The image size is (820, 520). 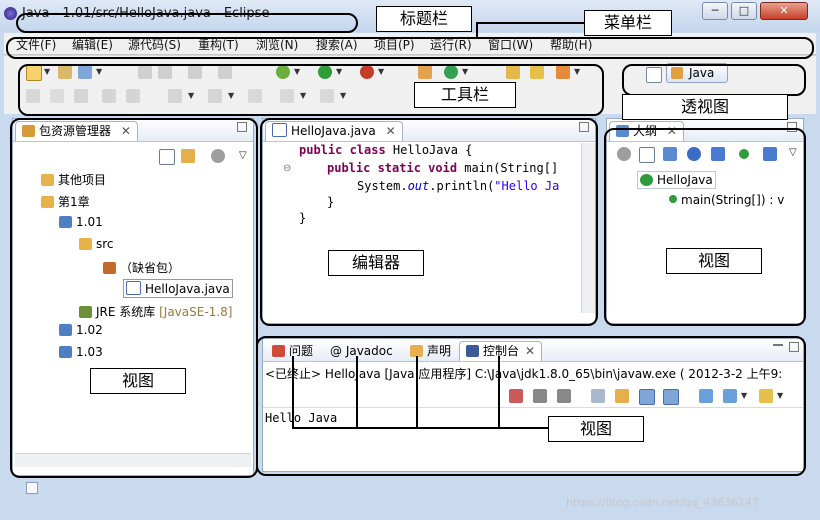 What do you see at coordinates (744, 11) in the screenshot?
I see `maximize-button: □` at bounding box center [744, 11].